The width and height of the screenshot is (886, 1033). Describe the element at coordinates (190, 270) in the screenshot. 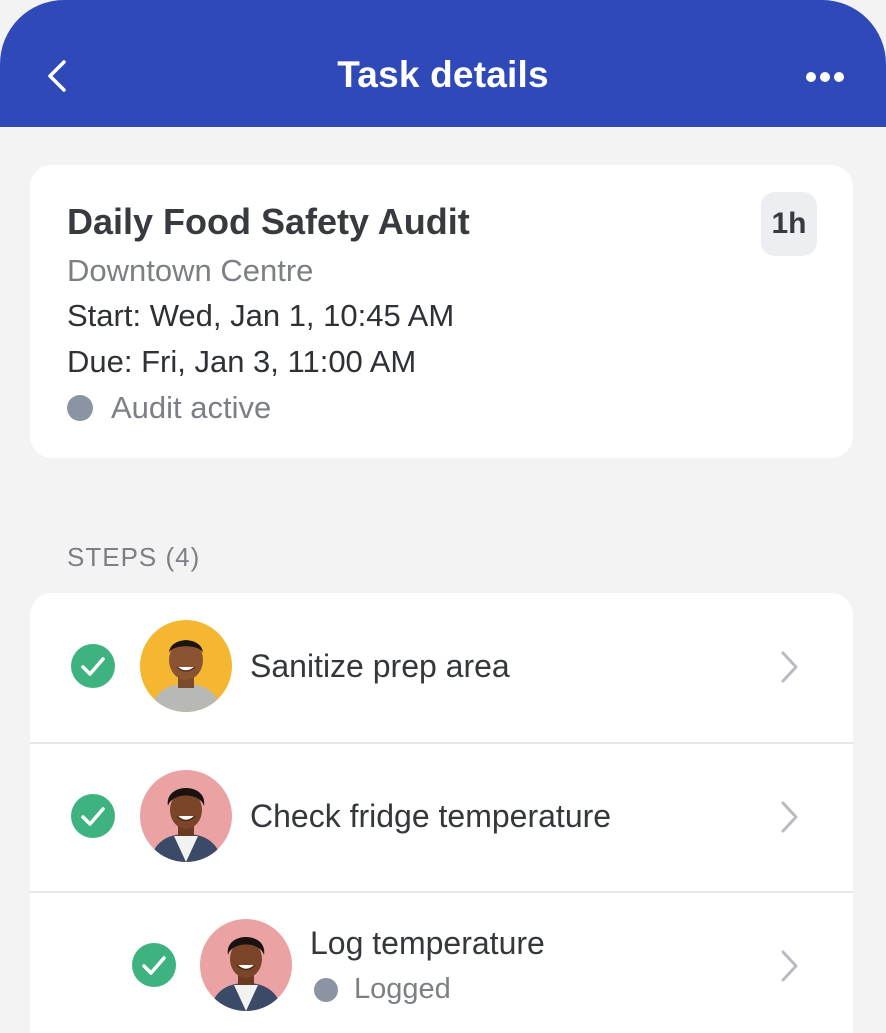

I see `task-location: Downtown Centre` at that location.